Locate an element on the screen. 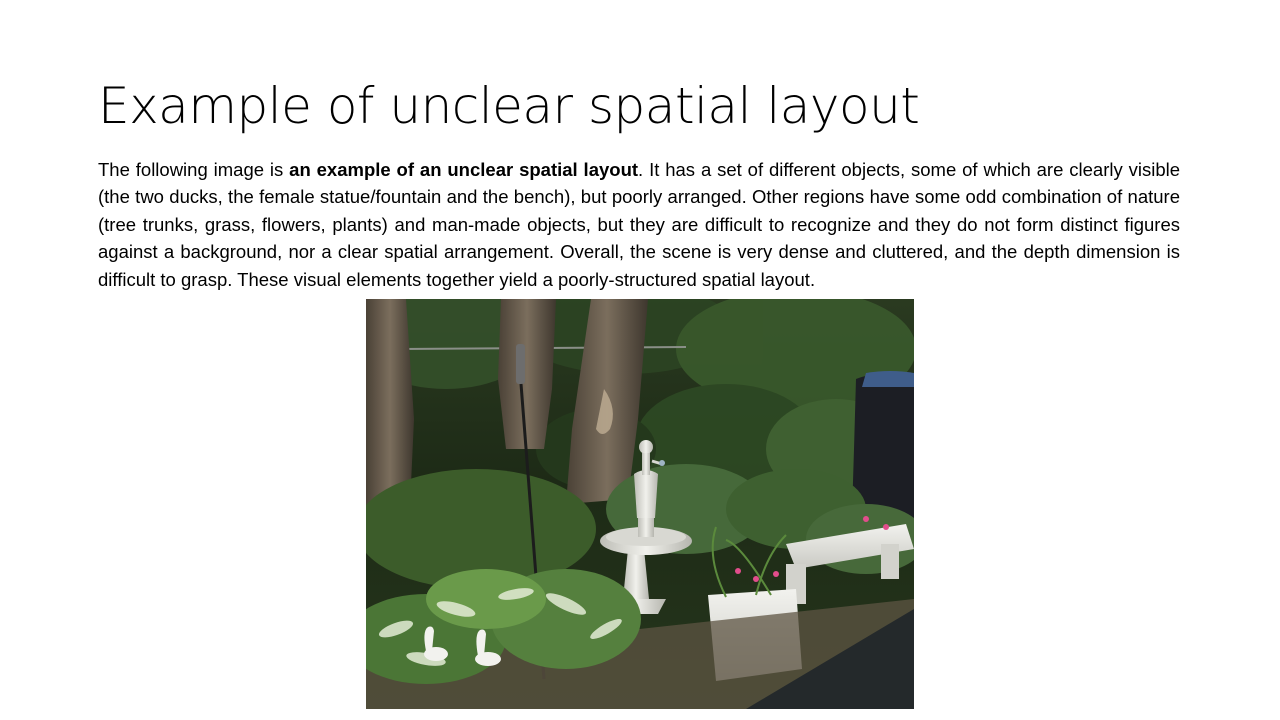  body-emphasis: an example of an unclear spatial layout is located at coordinates (464, 169).